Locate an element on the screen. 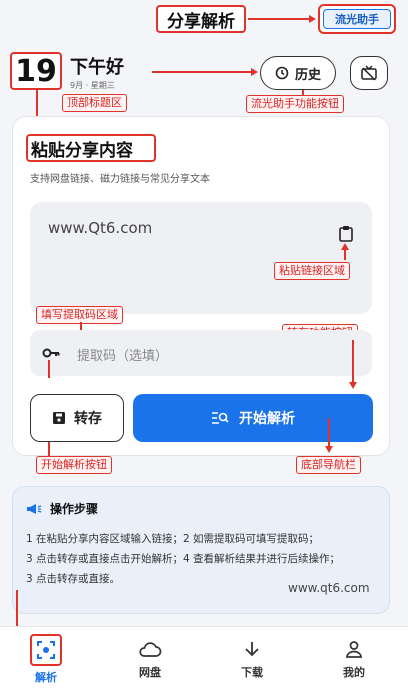 Image resolution: width=408 pixels, height=693 pixels. brand-tag: 流光助手 is located at coordinates (357, 19).